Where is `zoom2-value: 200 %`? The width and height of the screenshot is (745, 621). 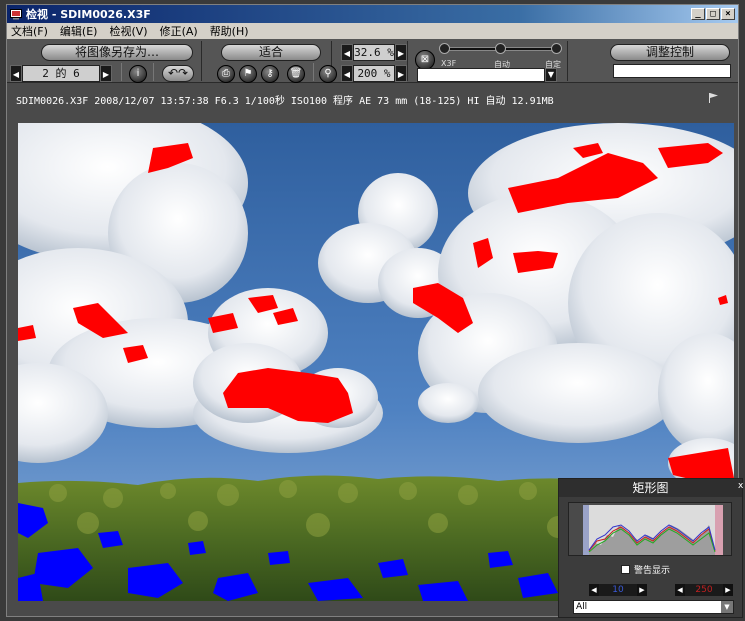 zoom2-value: 200 % is located at coordinates (374, 73).